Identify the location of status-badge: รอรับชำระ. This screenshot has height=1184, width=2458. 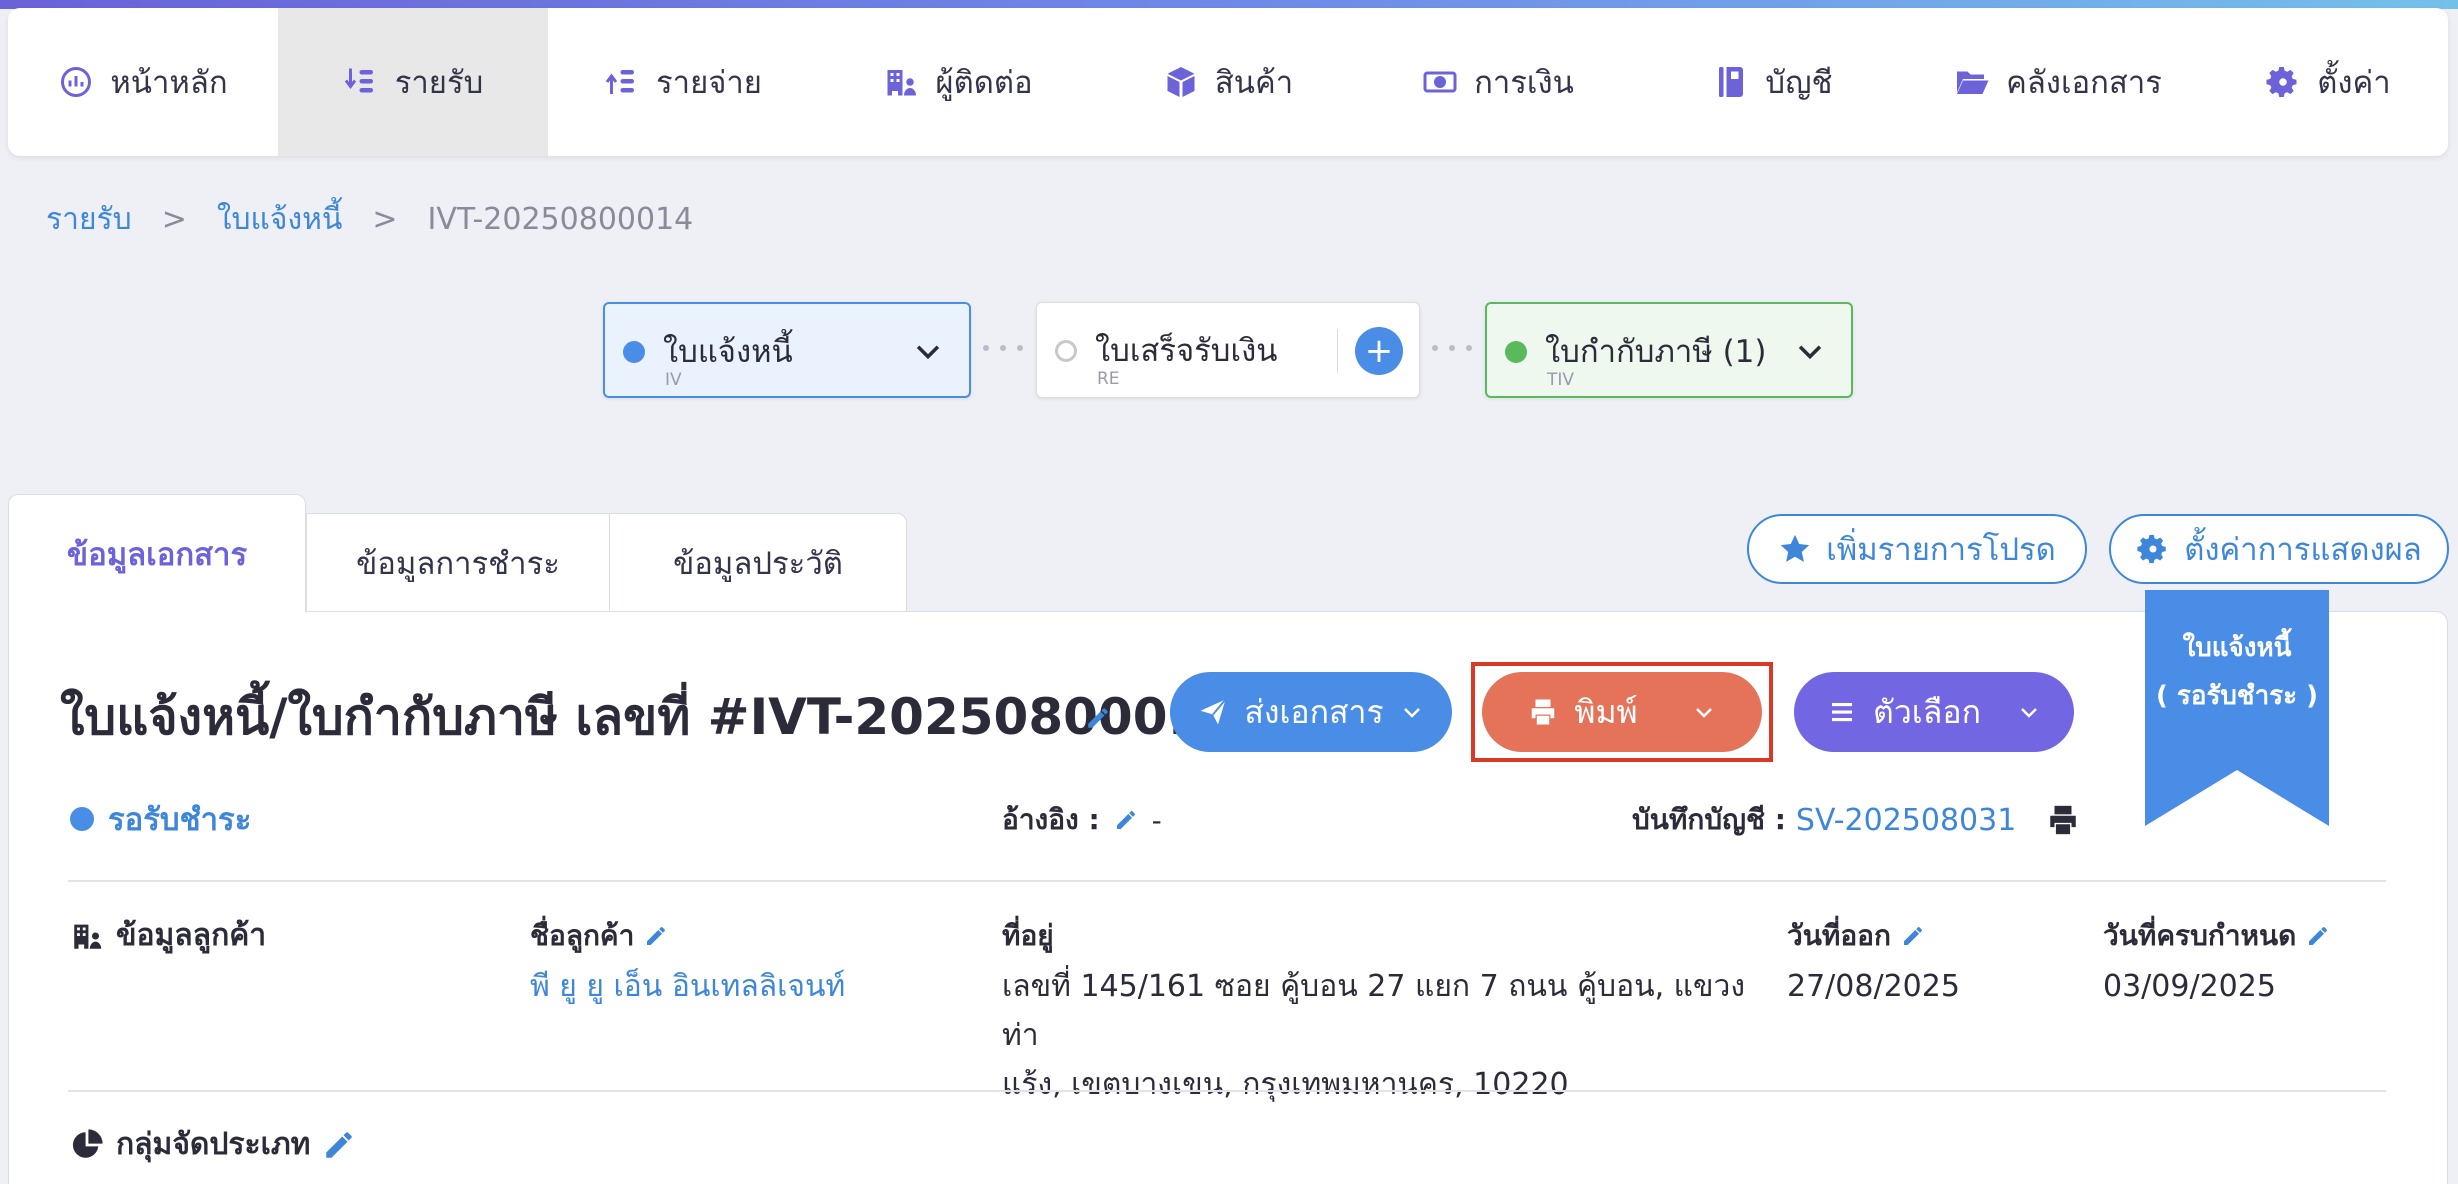
(160, 819).